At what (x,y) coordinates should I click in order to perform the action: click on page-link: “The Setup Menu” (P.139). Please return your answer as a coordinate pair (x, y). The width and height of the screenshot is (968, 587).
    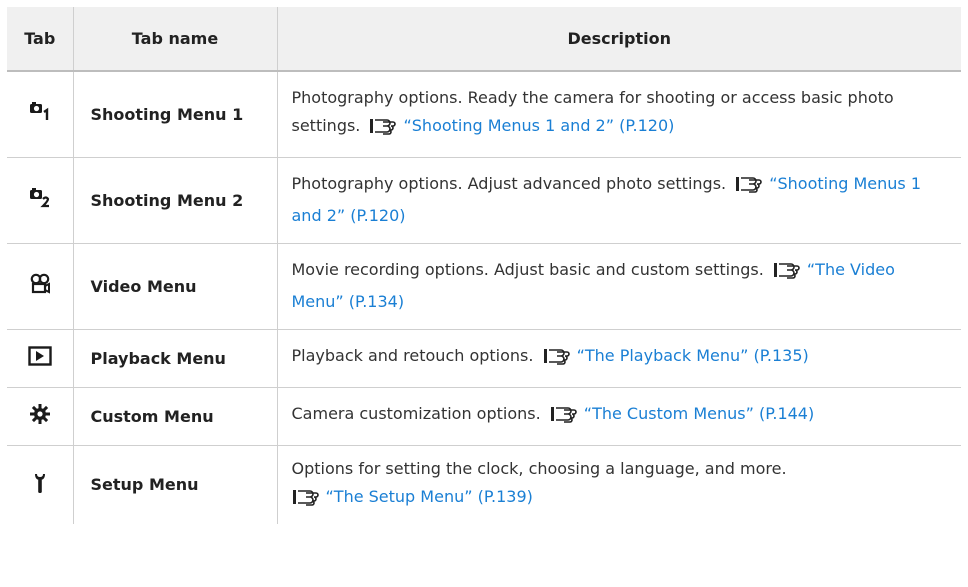
    Looking at the image, I should click on (429, 496).